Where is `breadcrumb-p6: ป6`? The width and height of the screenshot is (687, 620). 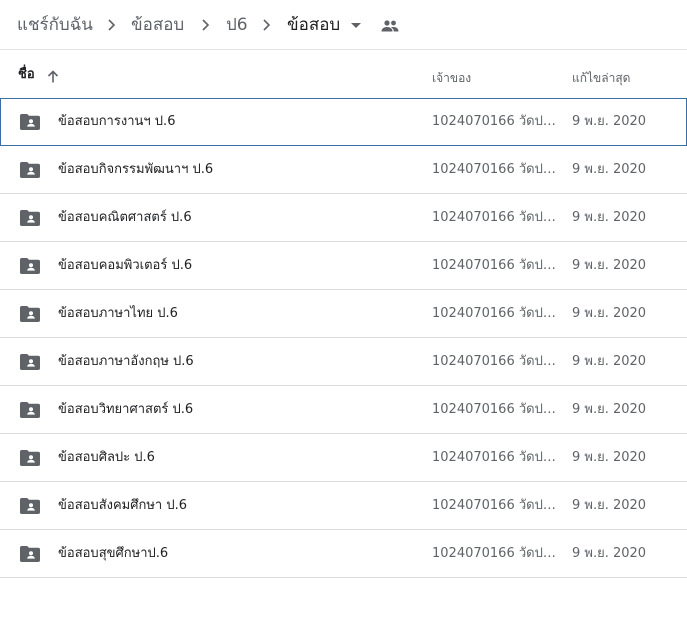 breadcrumb-p6: ป6 is located at coordinates (237, 25).